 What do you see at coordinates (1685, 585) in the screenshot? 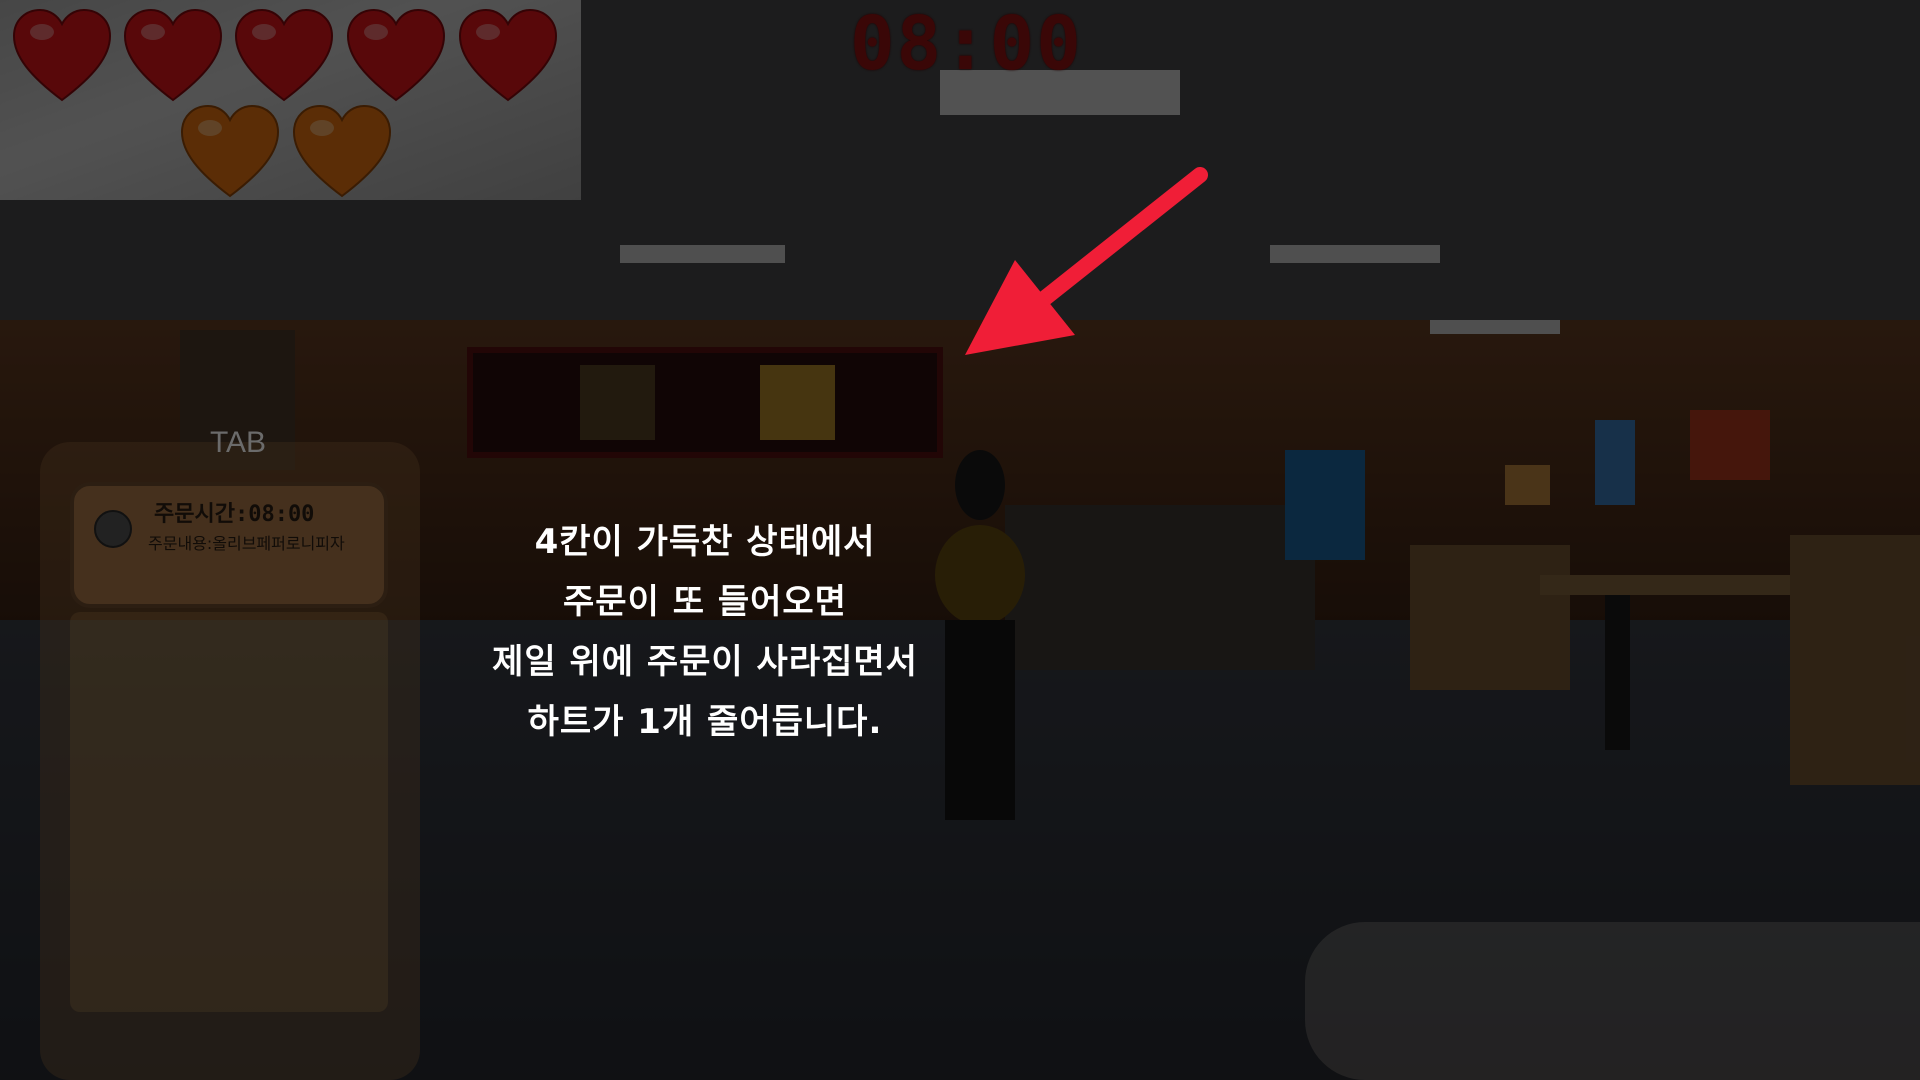
I see `table` at bounding box center [1685, 585].